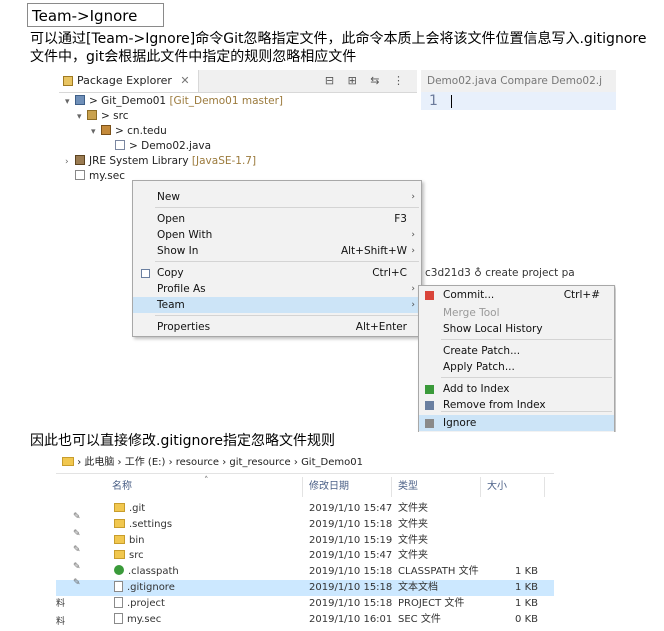 The width and height of the screenshot is (664, 631). What do you see at coordinates (178, 251) in the screenshot?
I see `menu-item-label: Show In` at bounding box center [178, 251].